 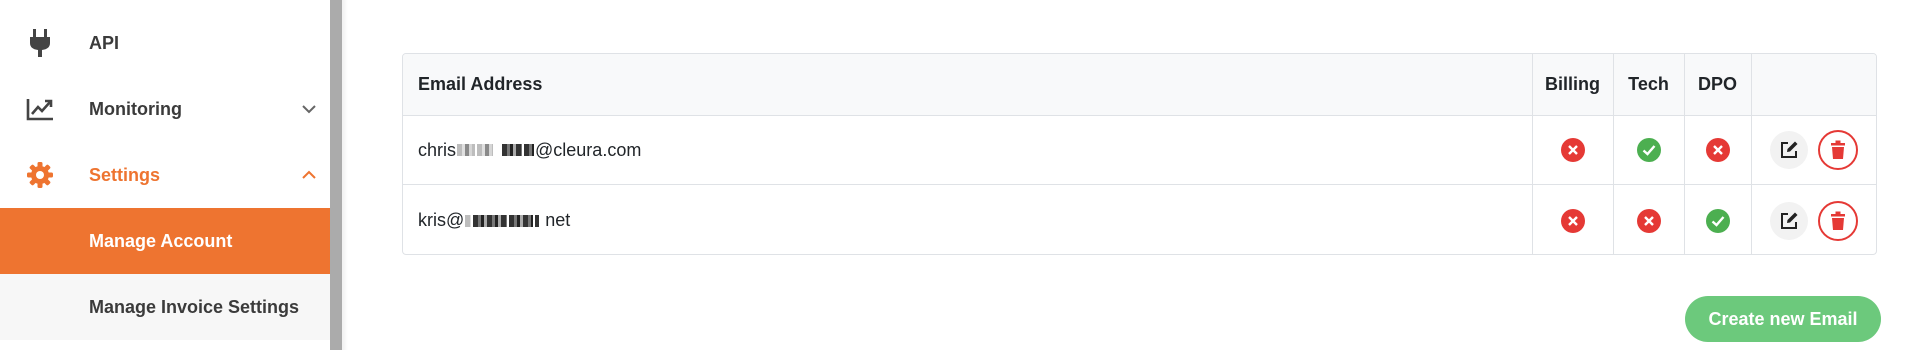 What do you see at coordinates (40, 43) in the screenshot?
I see `plug-icon` at bounding box center [40, 43].